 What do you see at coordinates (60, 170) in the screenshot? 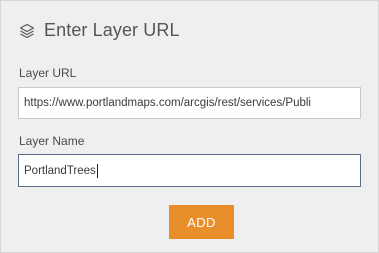
I see `layer-name-value: PortlandTrees` at bounding box center [60, 170].